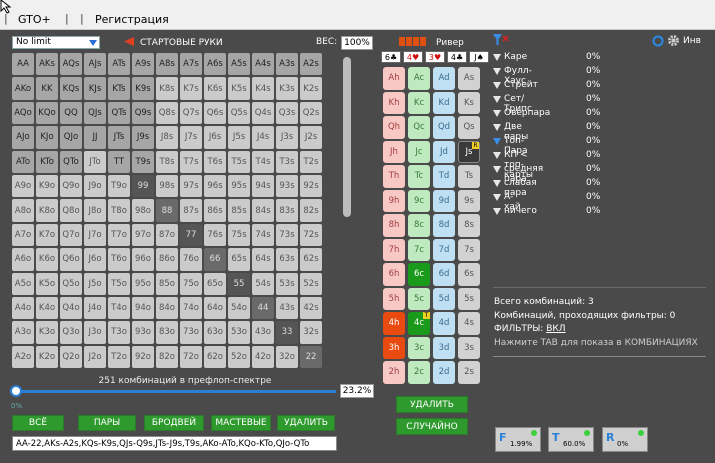  Describe the element at coordinates (239, 88) in the screenshot. I see `hand-cell-K5s: K5s` at that location.